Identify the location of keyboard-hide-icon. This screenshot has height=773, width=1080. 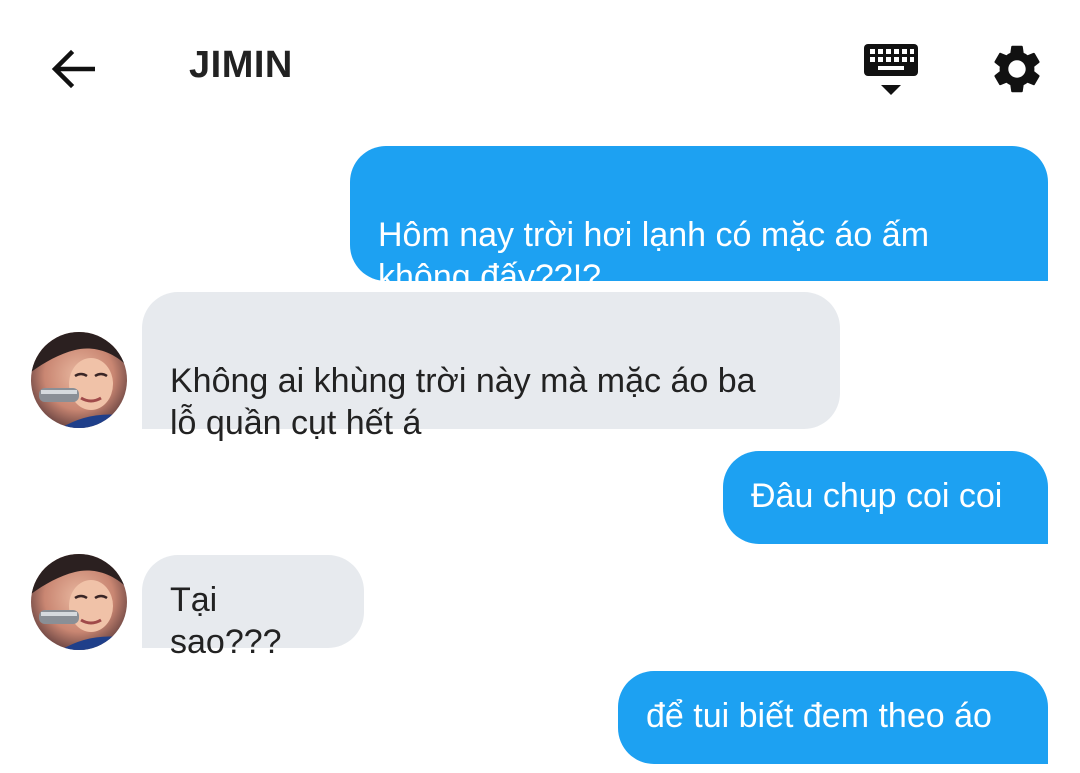
(891, 69).